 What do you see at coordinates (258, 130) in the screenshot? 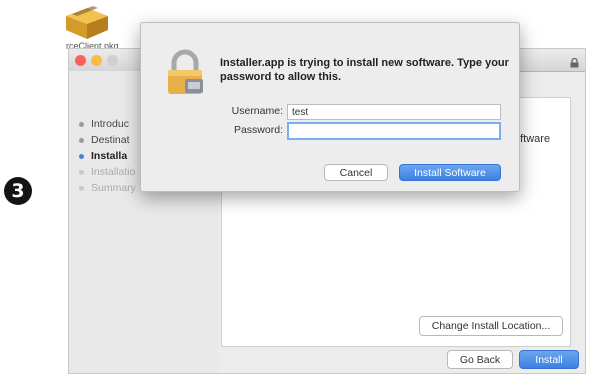
I see `password-label: Password:` at bounding box center [258, 130].